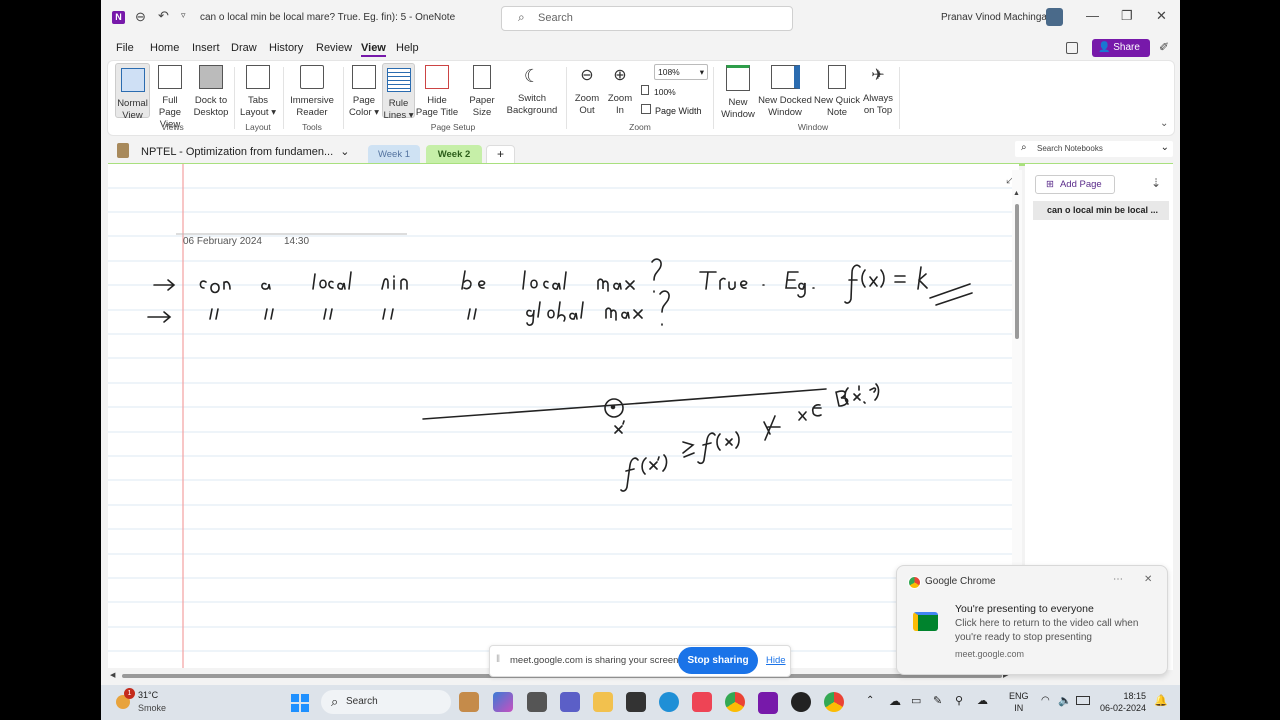 The height and width of the screenshot is (720, 1280). I want to click on onenote-taskbar-icon, so click(768, 703).